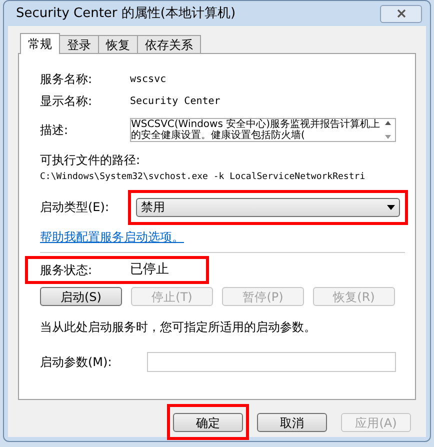 The width and height of the screenshot is (434, 447). What do you see at coordinates (118, 44) in the screenshot?
I see `tab: 恢复` at bounding box center [118, 44].